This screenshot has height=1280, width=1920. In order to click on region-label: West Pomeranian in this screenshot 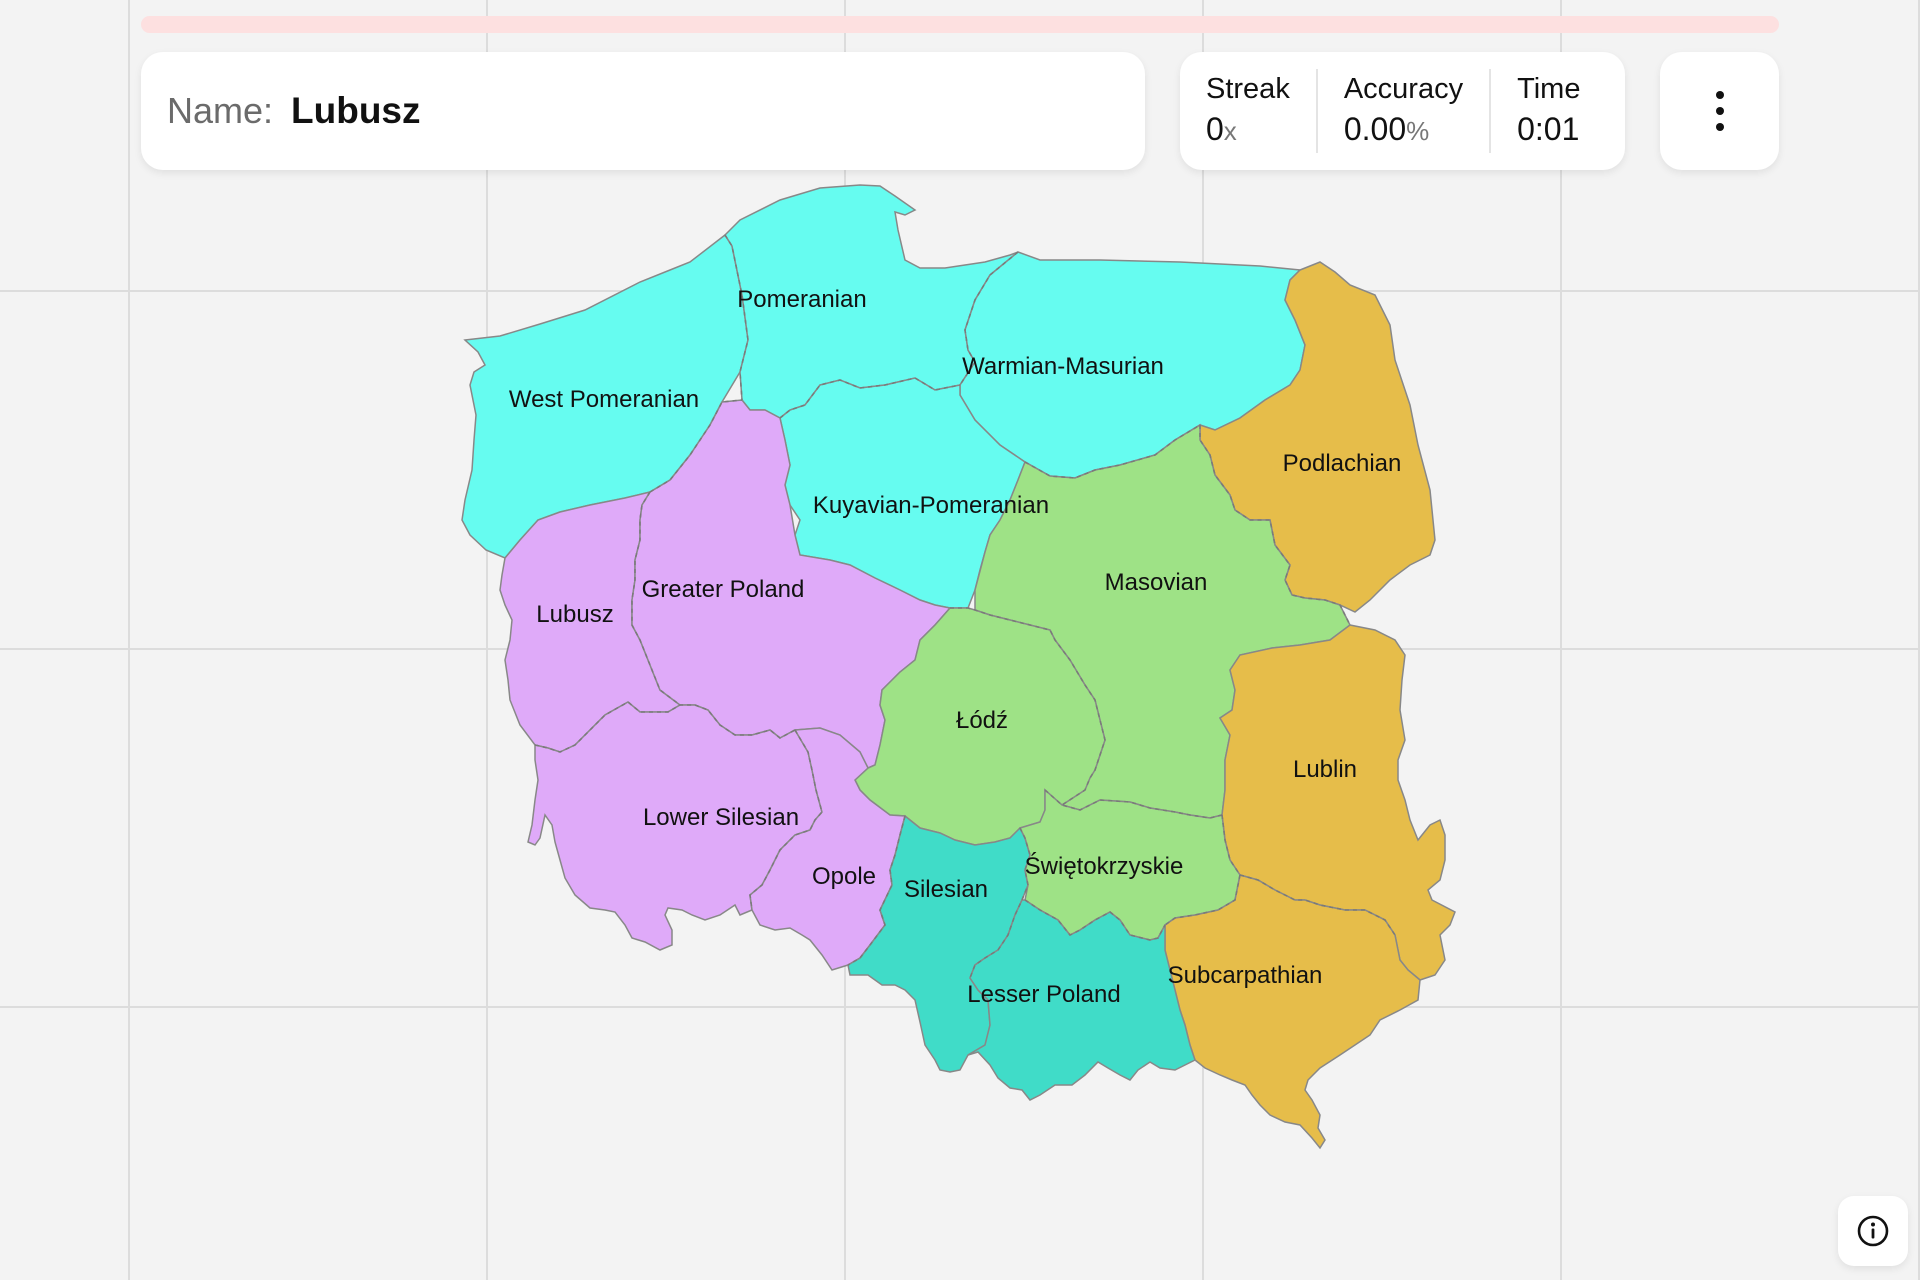, I will do `click(604, 399)`.